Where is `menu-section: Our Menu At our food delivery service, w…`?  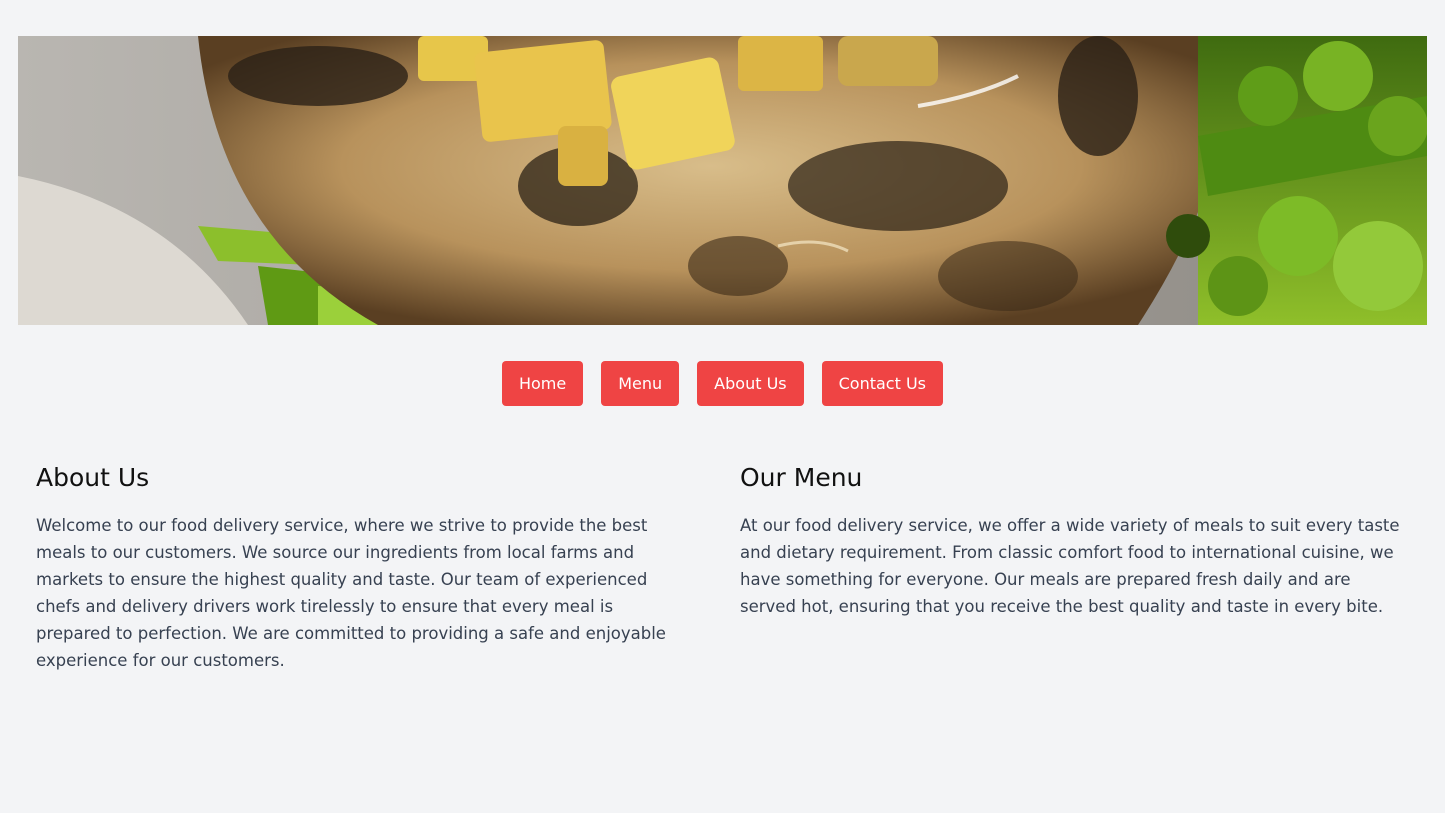 menu-section: Our Menu At our food delivery service, w… is located at coordinates (1075, 540).